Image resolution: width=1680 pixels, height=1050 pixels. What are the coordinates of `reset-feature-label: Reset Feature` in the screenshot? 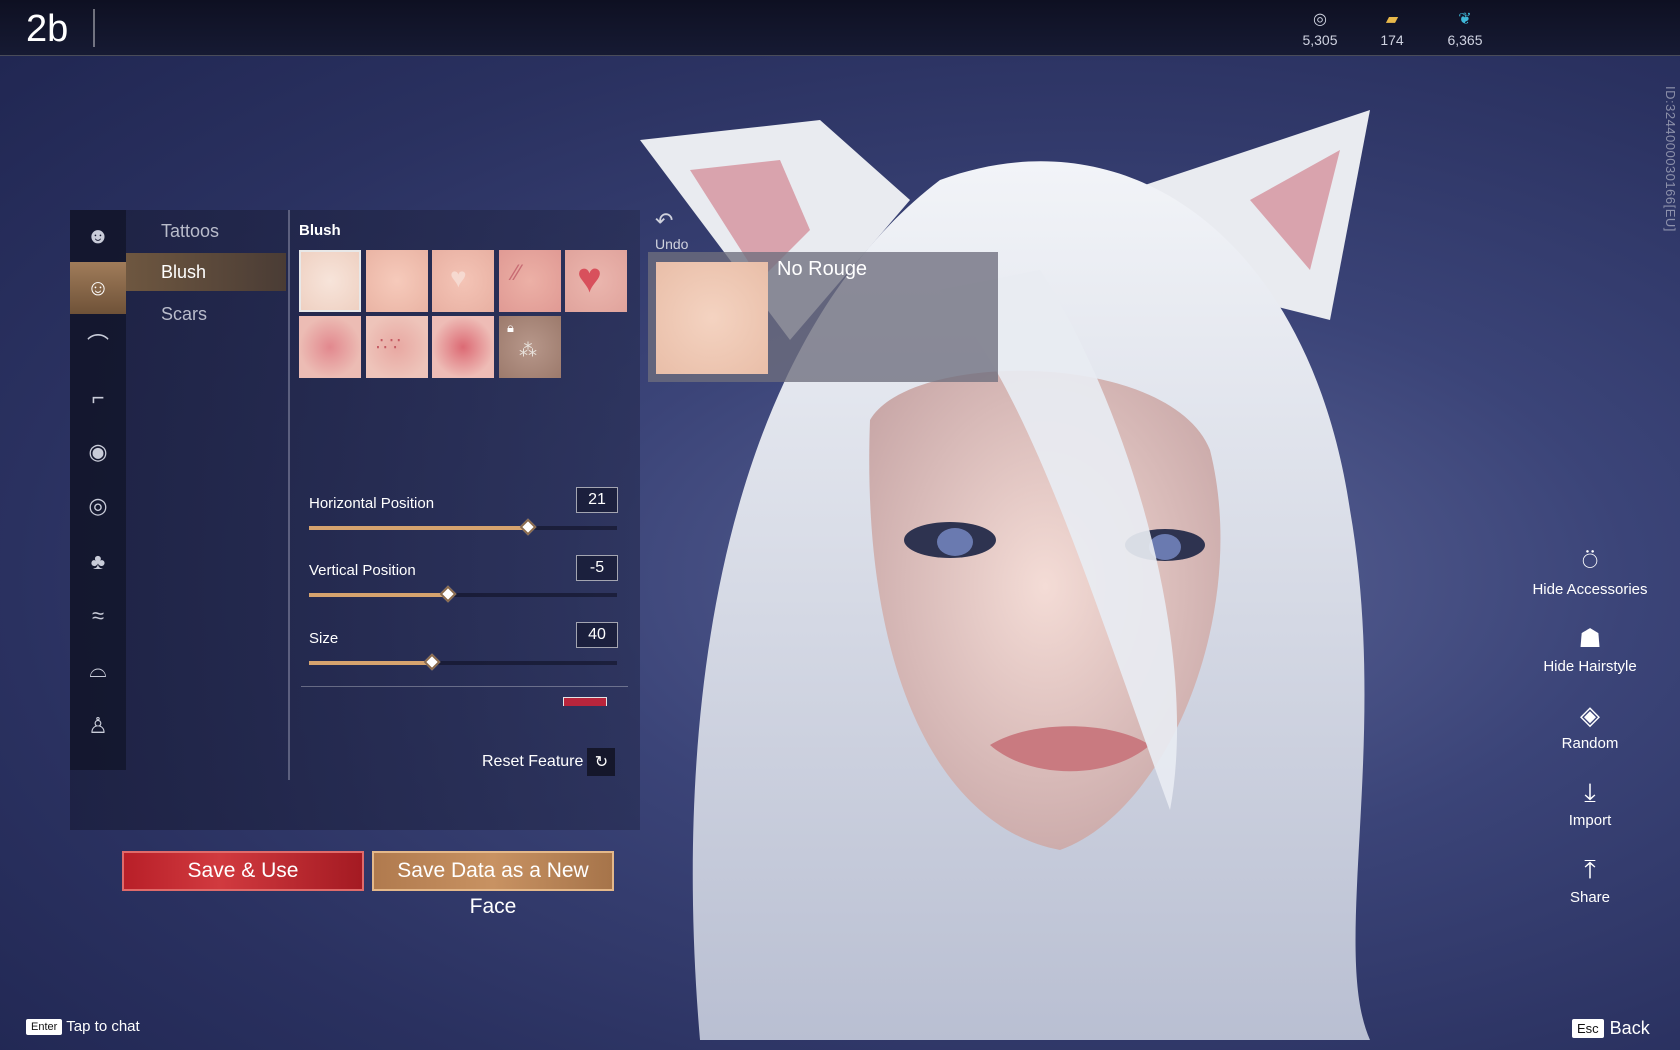 It's located at (533, 761).